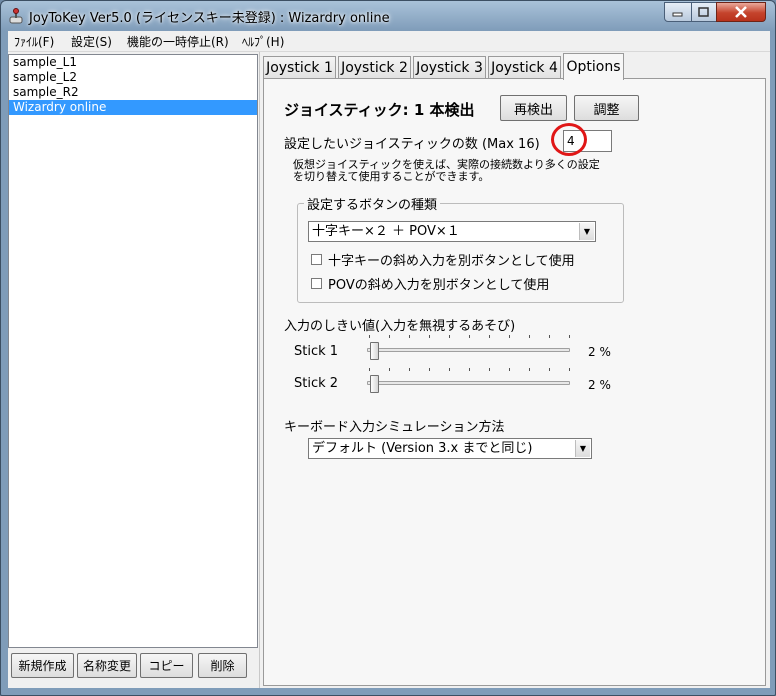 The width and height of the screenshot is (776, 696). Describe the element at coordinates (449, 67) in the screenshot. I see `tab-joystick-3: Joystick 3` at that location.